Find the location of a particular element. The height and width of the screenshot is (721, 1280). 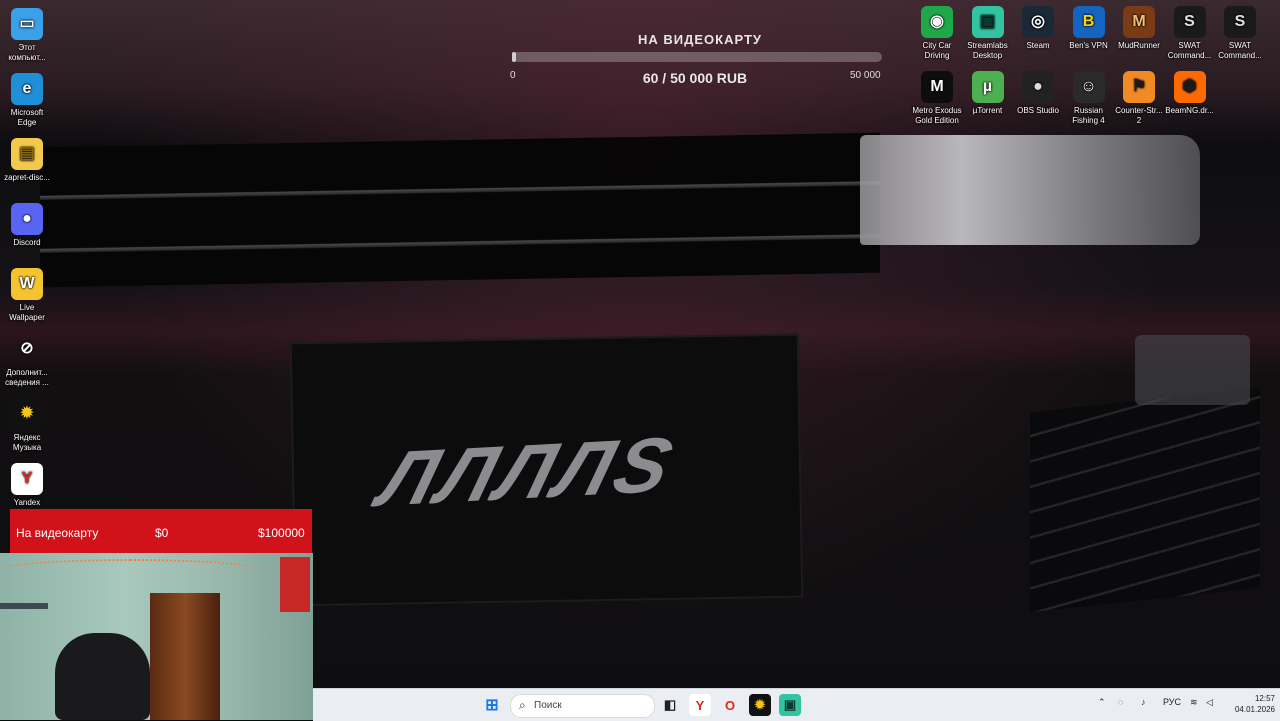

desktop-shortcut: µ µTorrent is located at coordinates (988, 93).